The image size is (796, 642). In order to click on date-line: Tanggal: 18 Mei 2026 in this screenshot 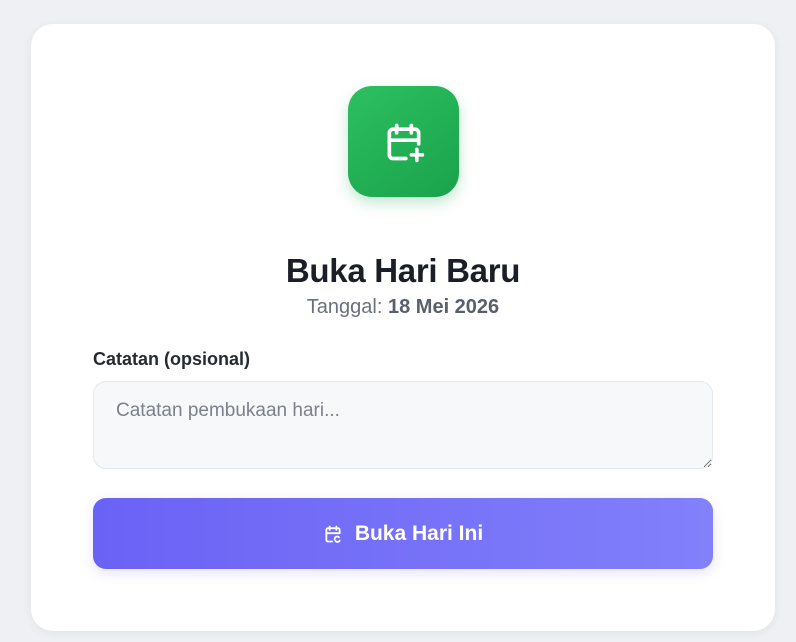, I will do `click(403, 307)`.